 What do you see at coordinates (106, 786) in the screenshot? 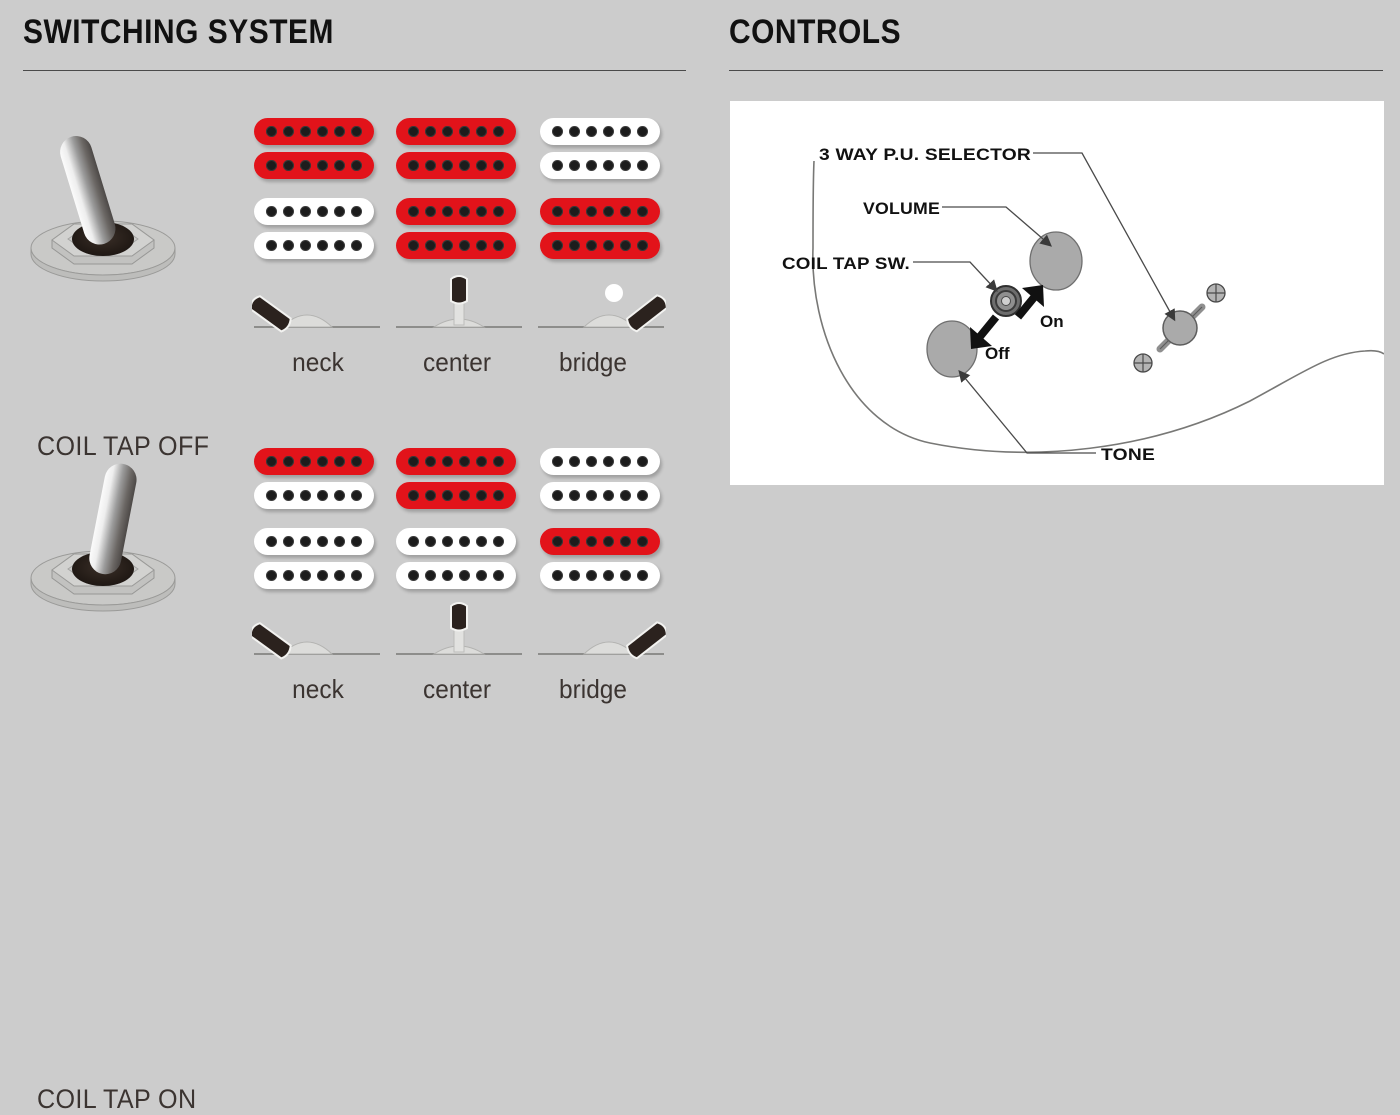
I see `coil-tap-on-toggle-switch: COIL TAP ON` at bounding box center [106, 786].